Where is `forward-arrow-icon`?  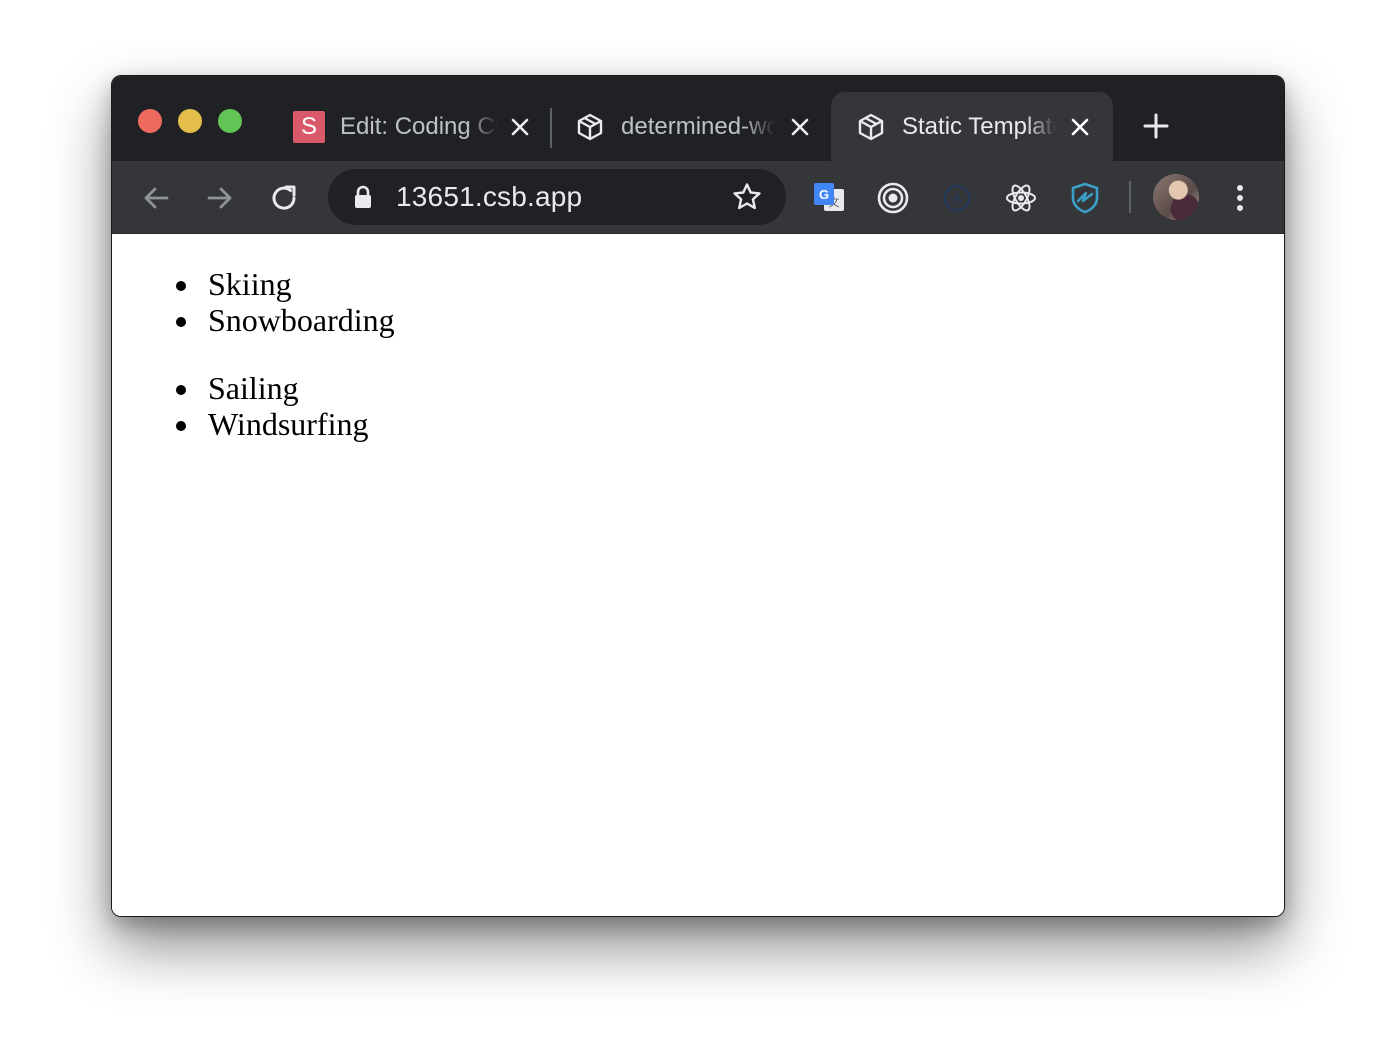 forward-arrow-icon is located at coordinates (220, 198).